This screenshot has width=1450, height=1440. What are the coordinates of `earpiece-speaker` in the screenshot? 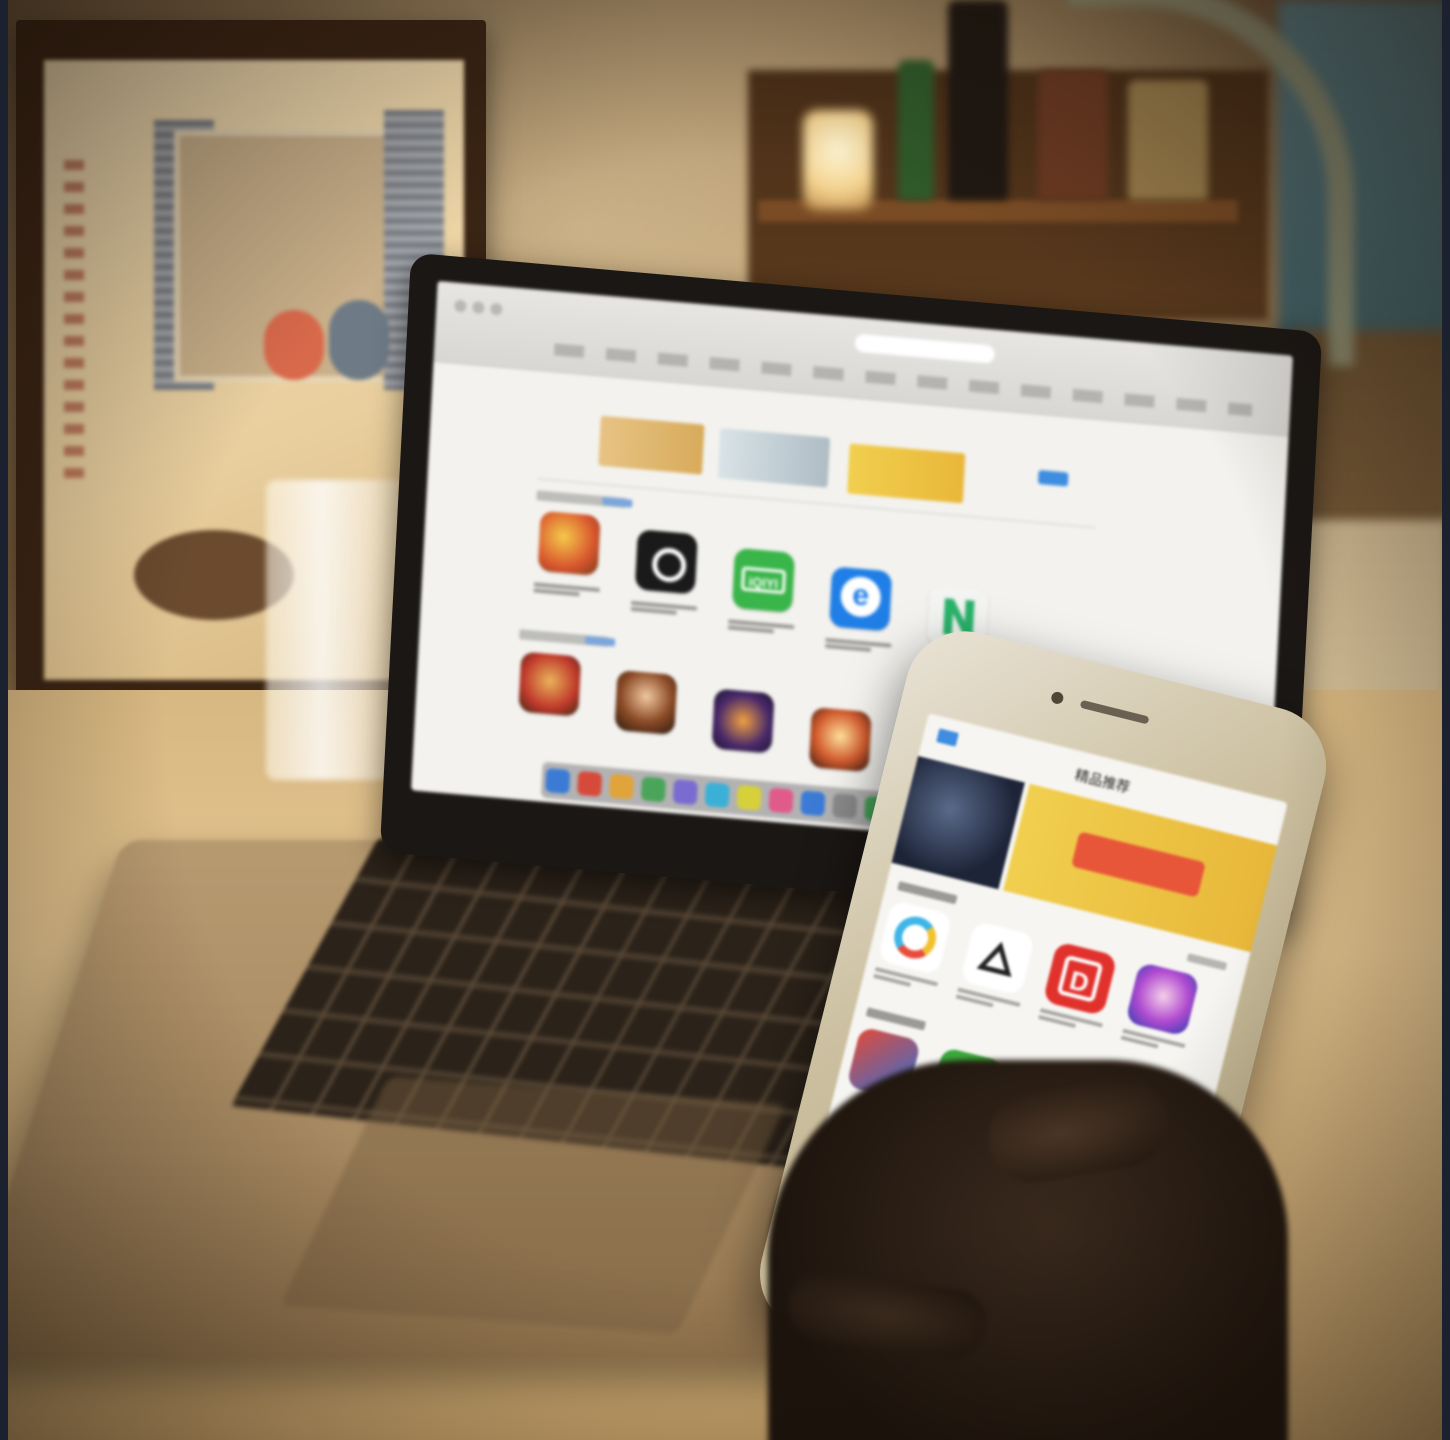 It's located at (1114, 712).